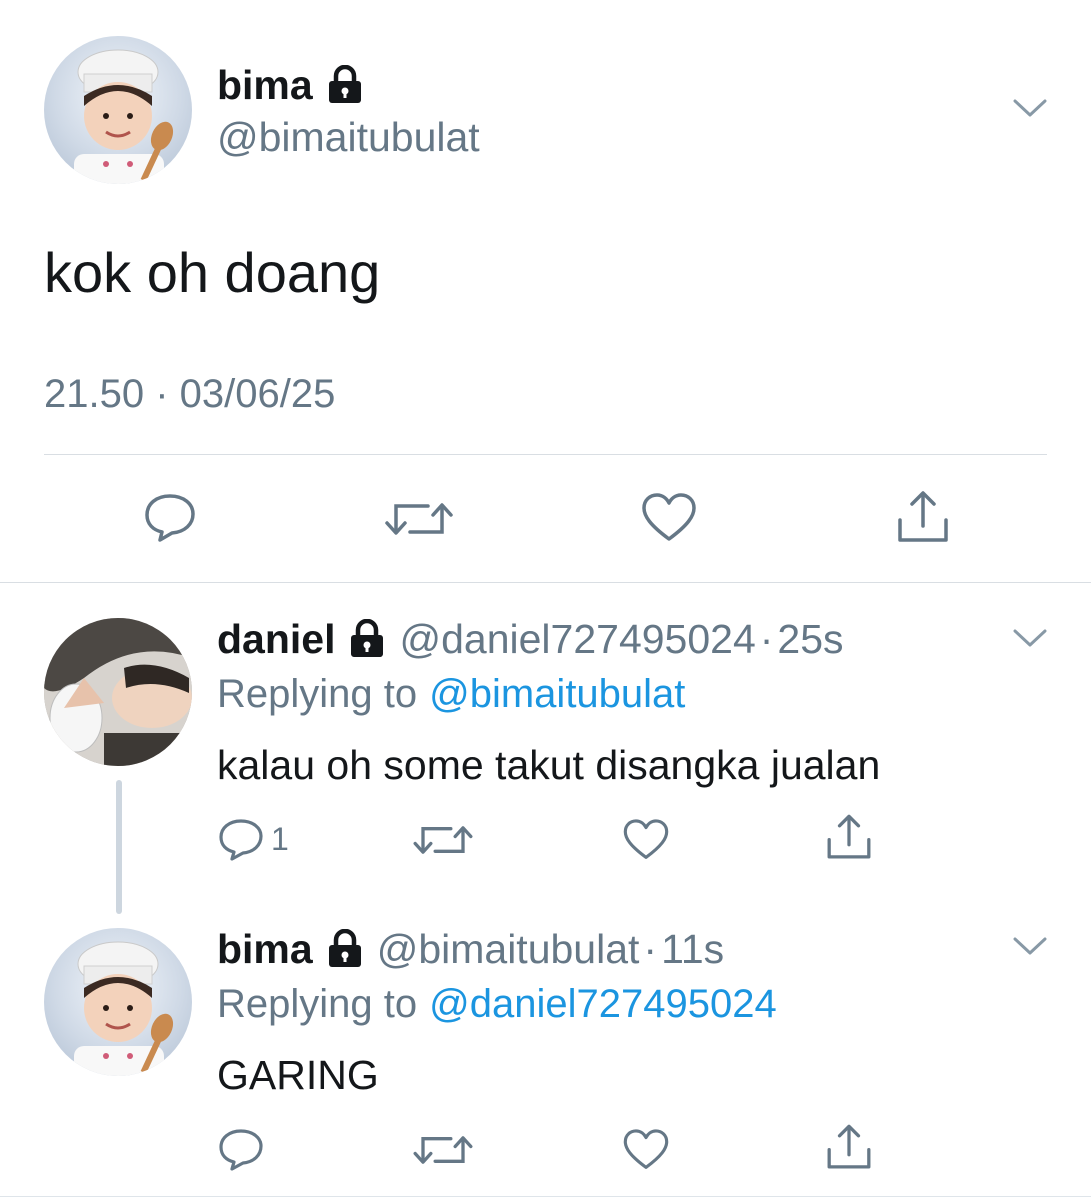 The height and width of the screenshot is (1200, 1091). What do you see at coordinates (280, 838) in the screenshot?
I see `reply-count: 1` at bounding box center [280, 838].